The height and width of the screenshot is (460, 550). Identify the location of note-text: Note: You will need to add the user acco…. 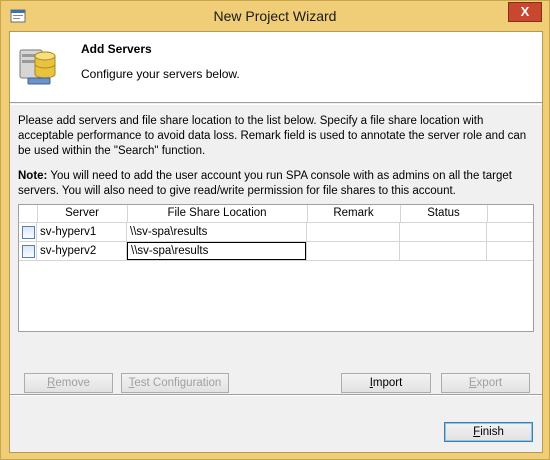
(278, 184).